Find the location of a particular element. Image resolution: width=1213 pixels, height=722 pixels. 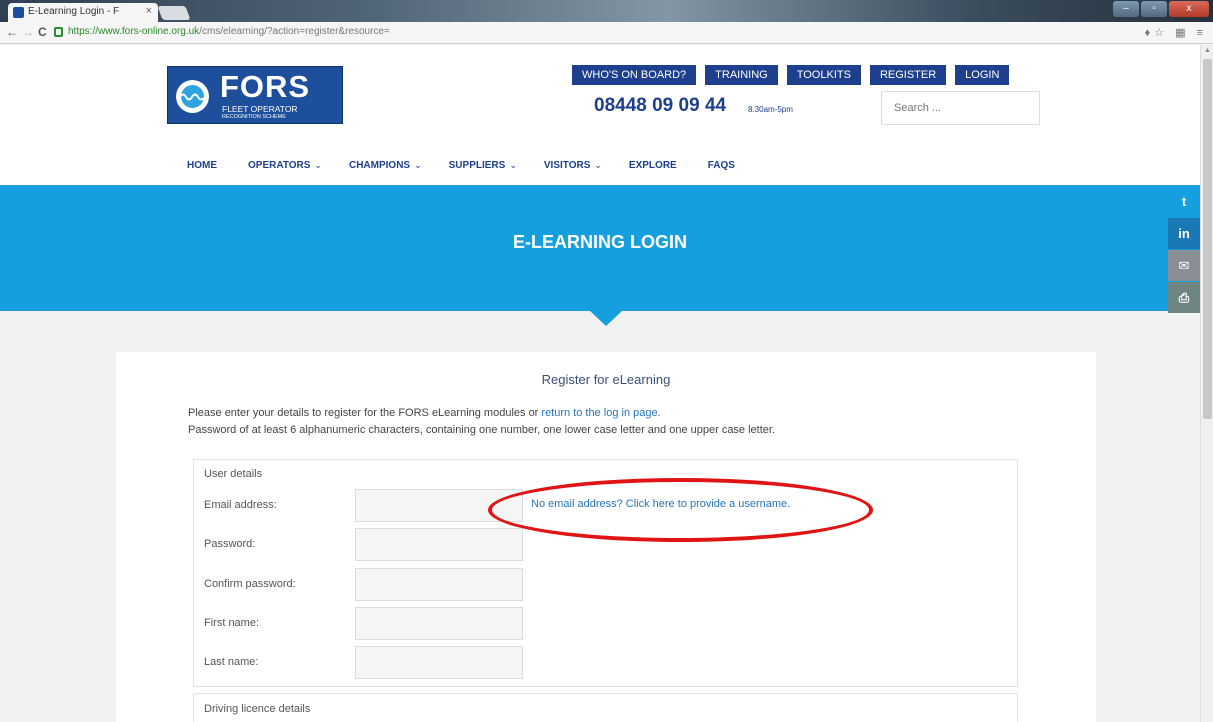

logo-subtitle-2: RECOGNITION SCHEME is located at coordinates (254, 117).